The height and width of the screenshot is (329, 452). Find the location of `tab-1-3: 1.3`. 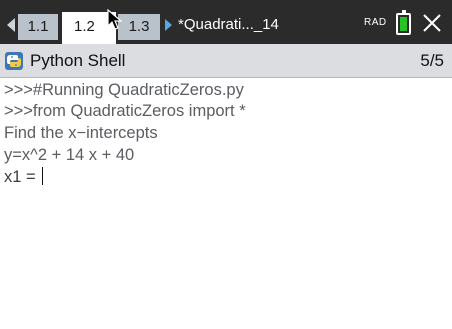

tab-1-3: 1.3 is located at coordinates (139, 27).